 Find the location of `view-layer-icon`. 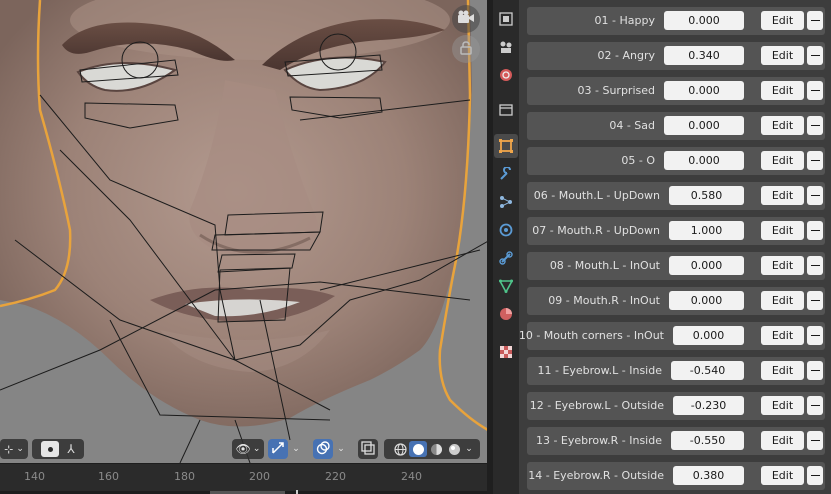

view-layer-icon is located at coordinates (506, 75).